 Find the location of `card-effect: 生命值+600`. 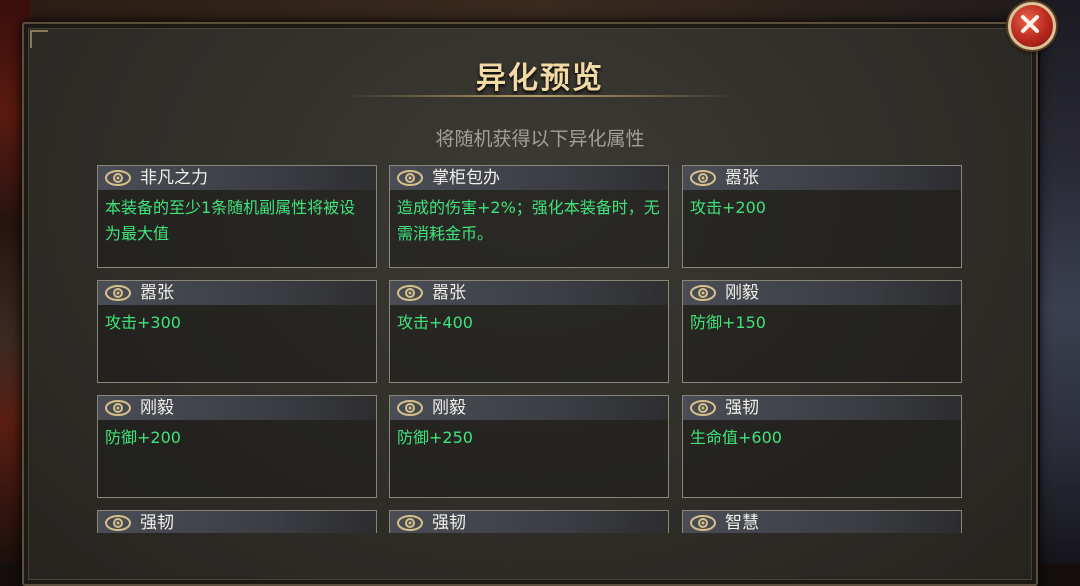

card-effect: 生命值+600 is located at coordinates (736, 437).